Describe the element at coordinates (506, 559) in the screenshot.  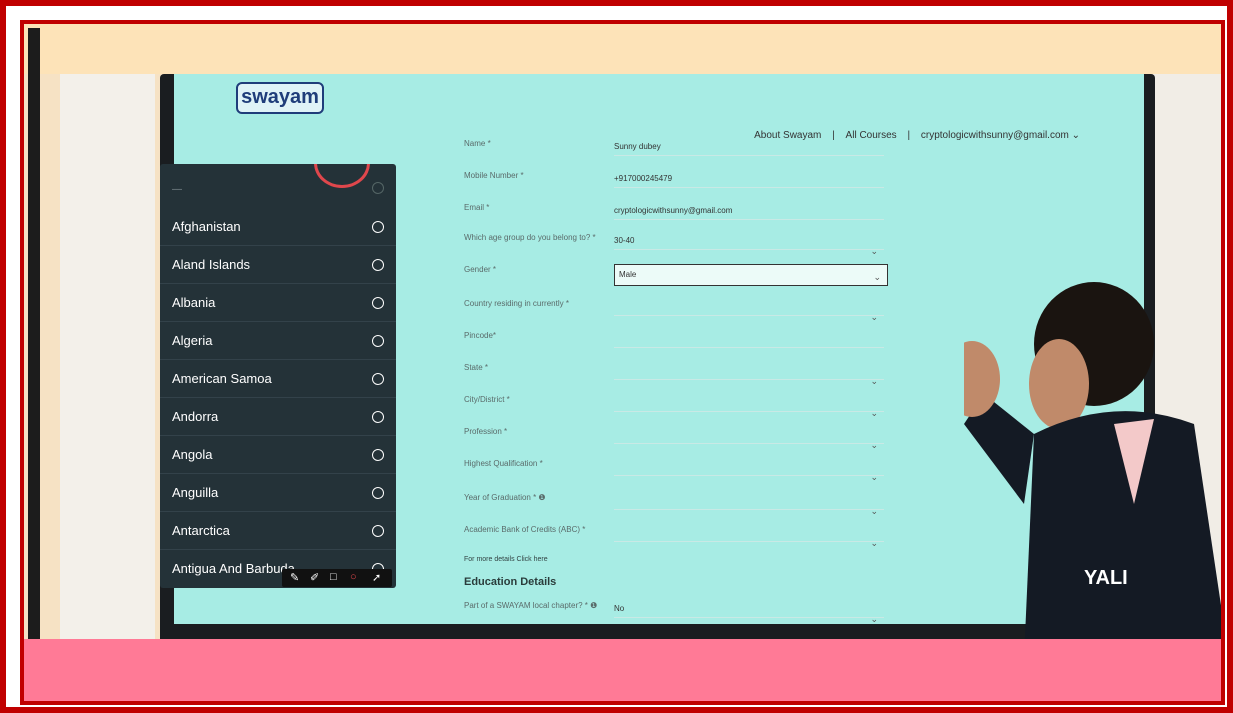
I see `abc-details-link: For more details Click here` at that location.